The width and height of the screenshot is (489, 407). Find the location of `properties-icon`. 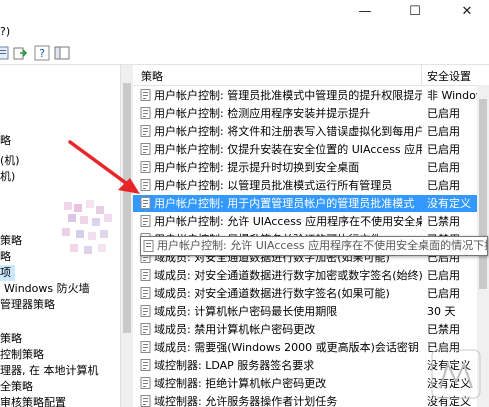

properties-icon is located at coordinates (4, 53).